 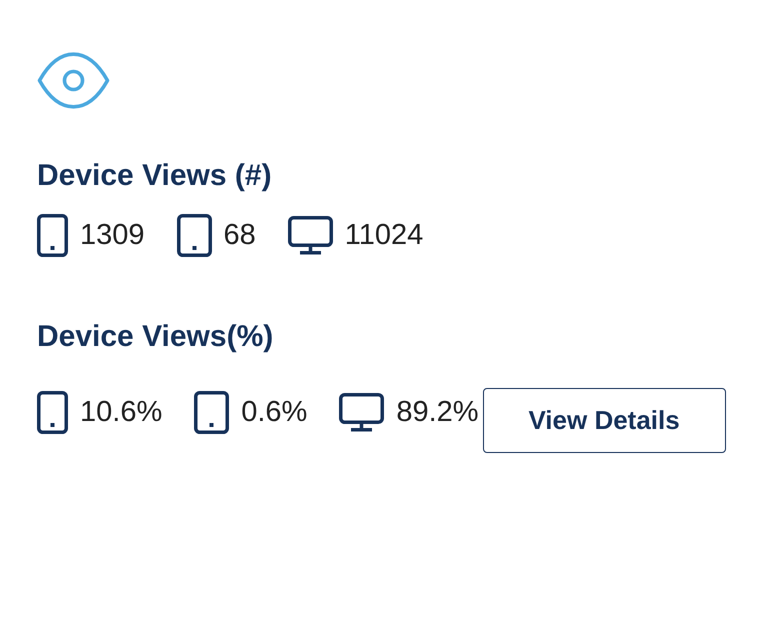 I want to click on view-stat: 10.6%, so click(x=121, y=412).